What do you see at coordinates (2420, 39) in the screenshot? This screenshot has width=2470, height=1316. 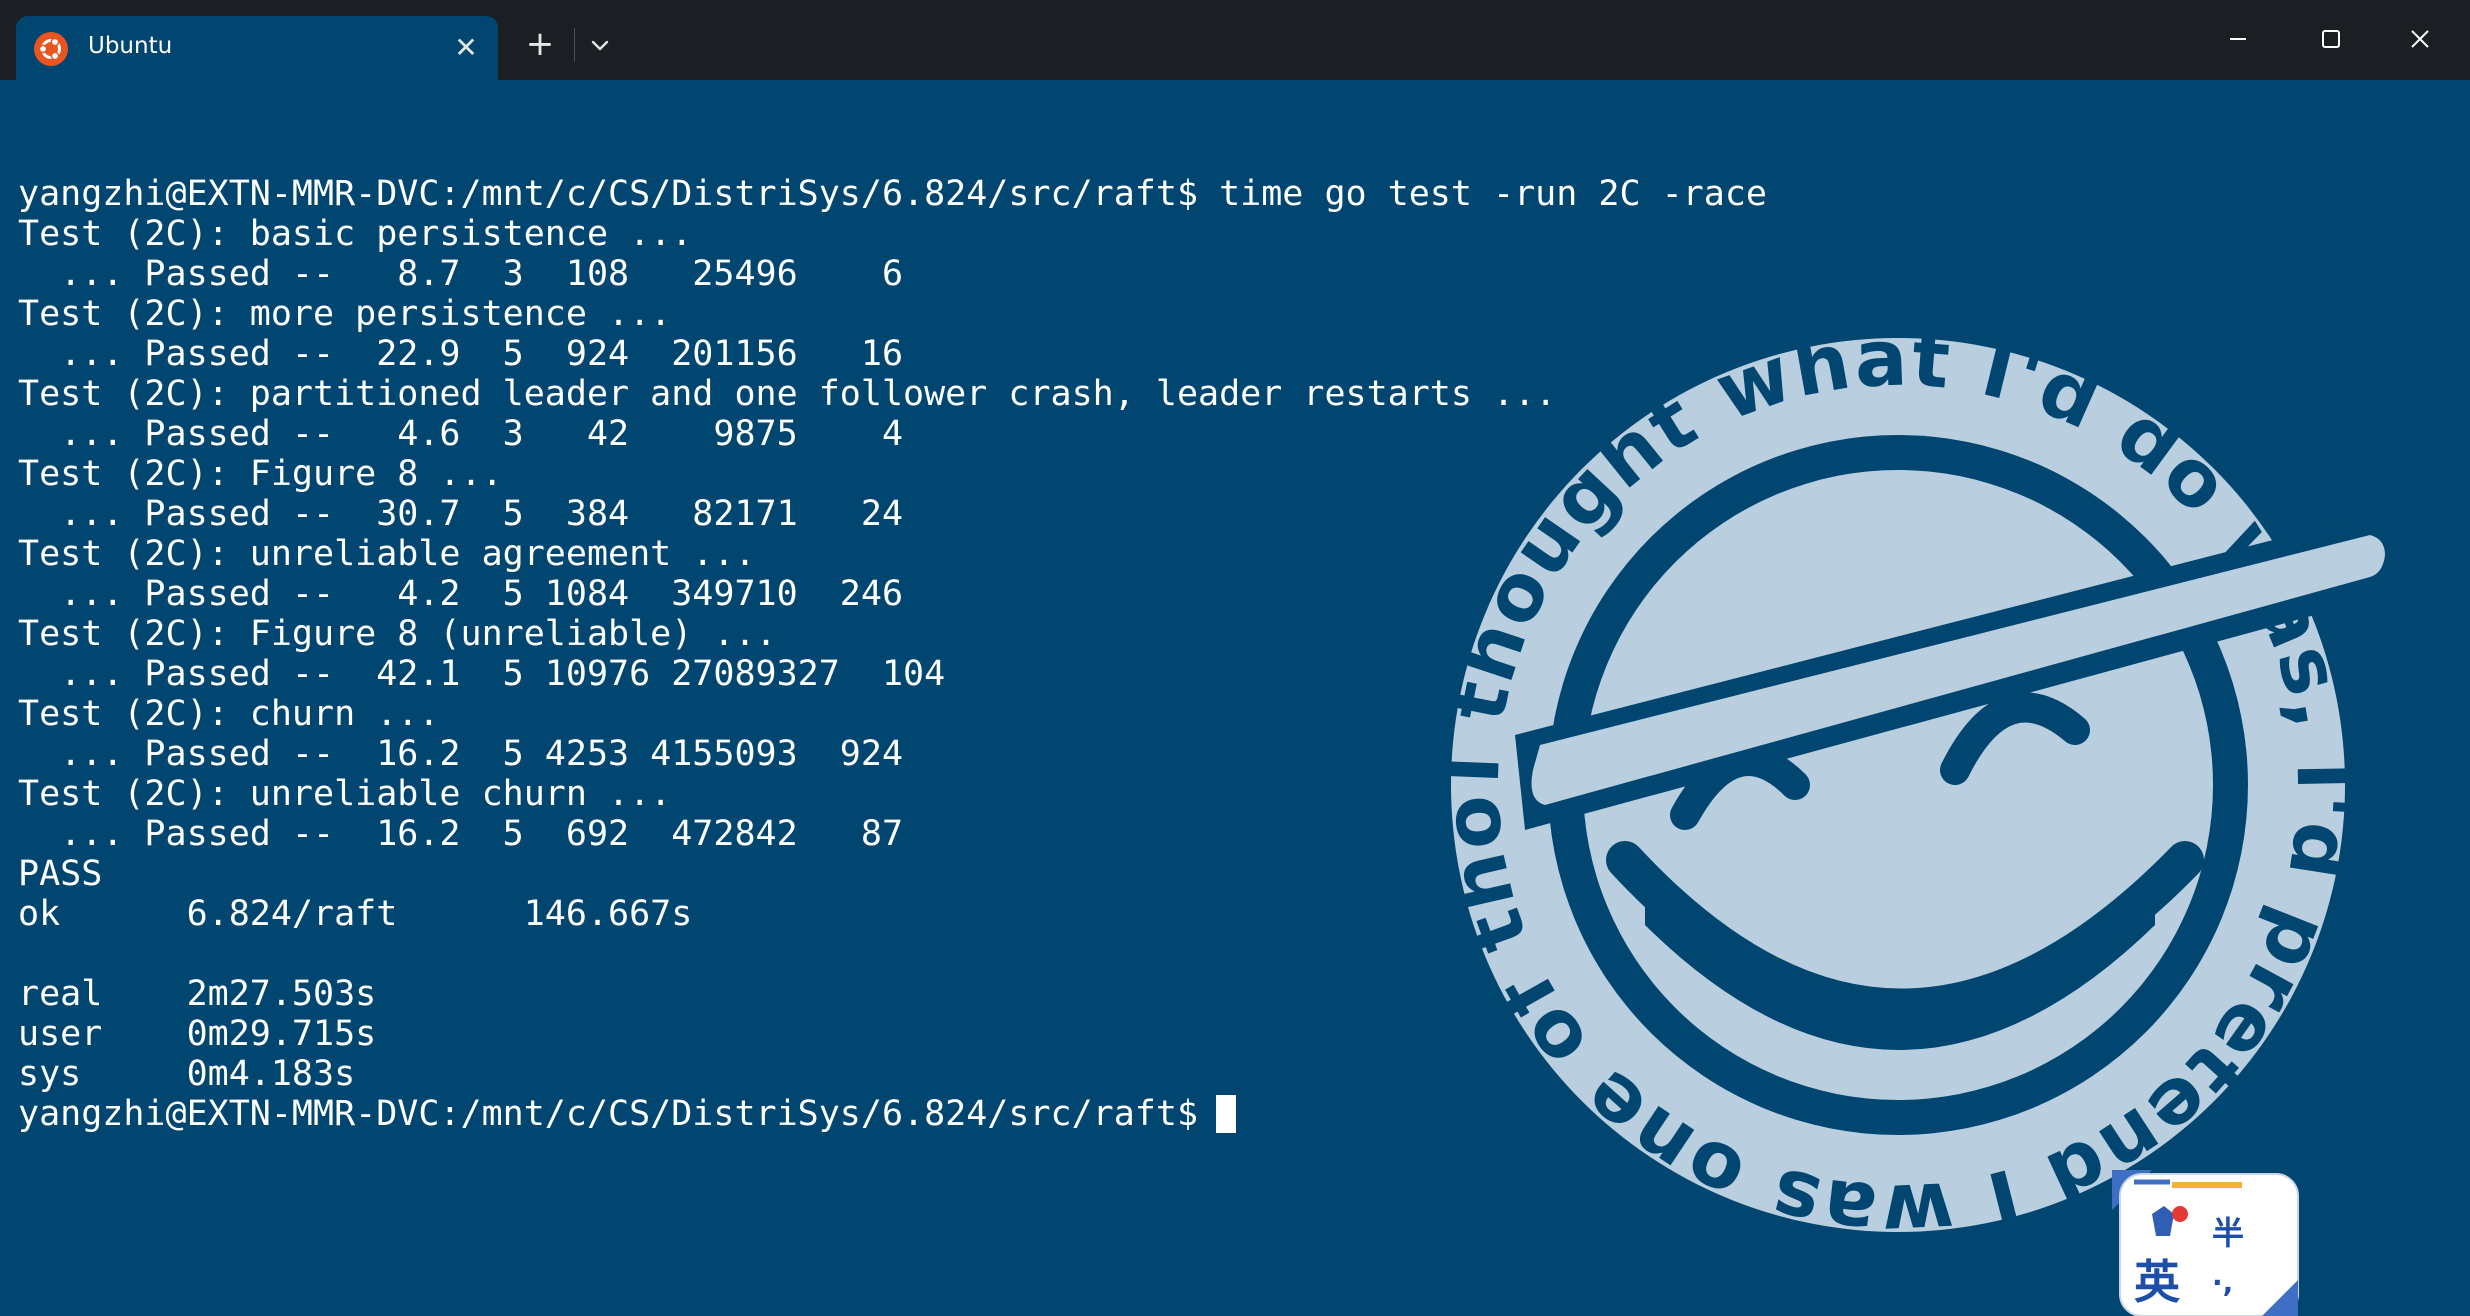 I see `close-icon` at bounding box center [2420, 39].